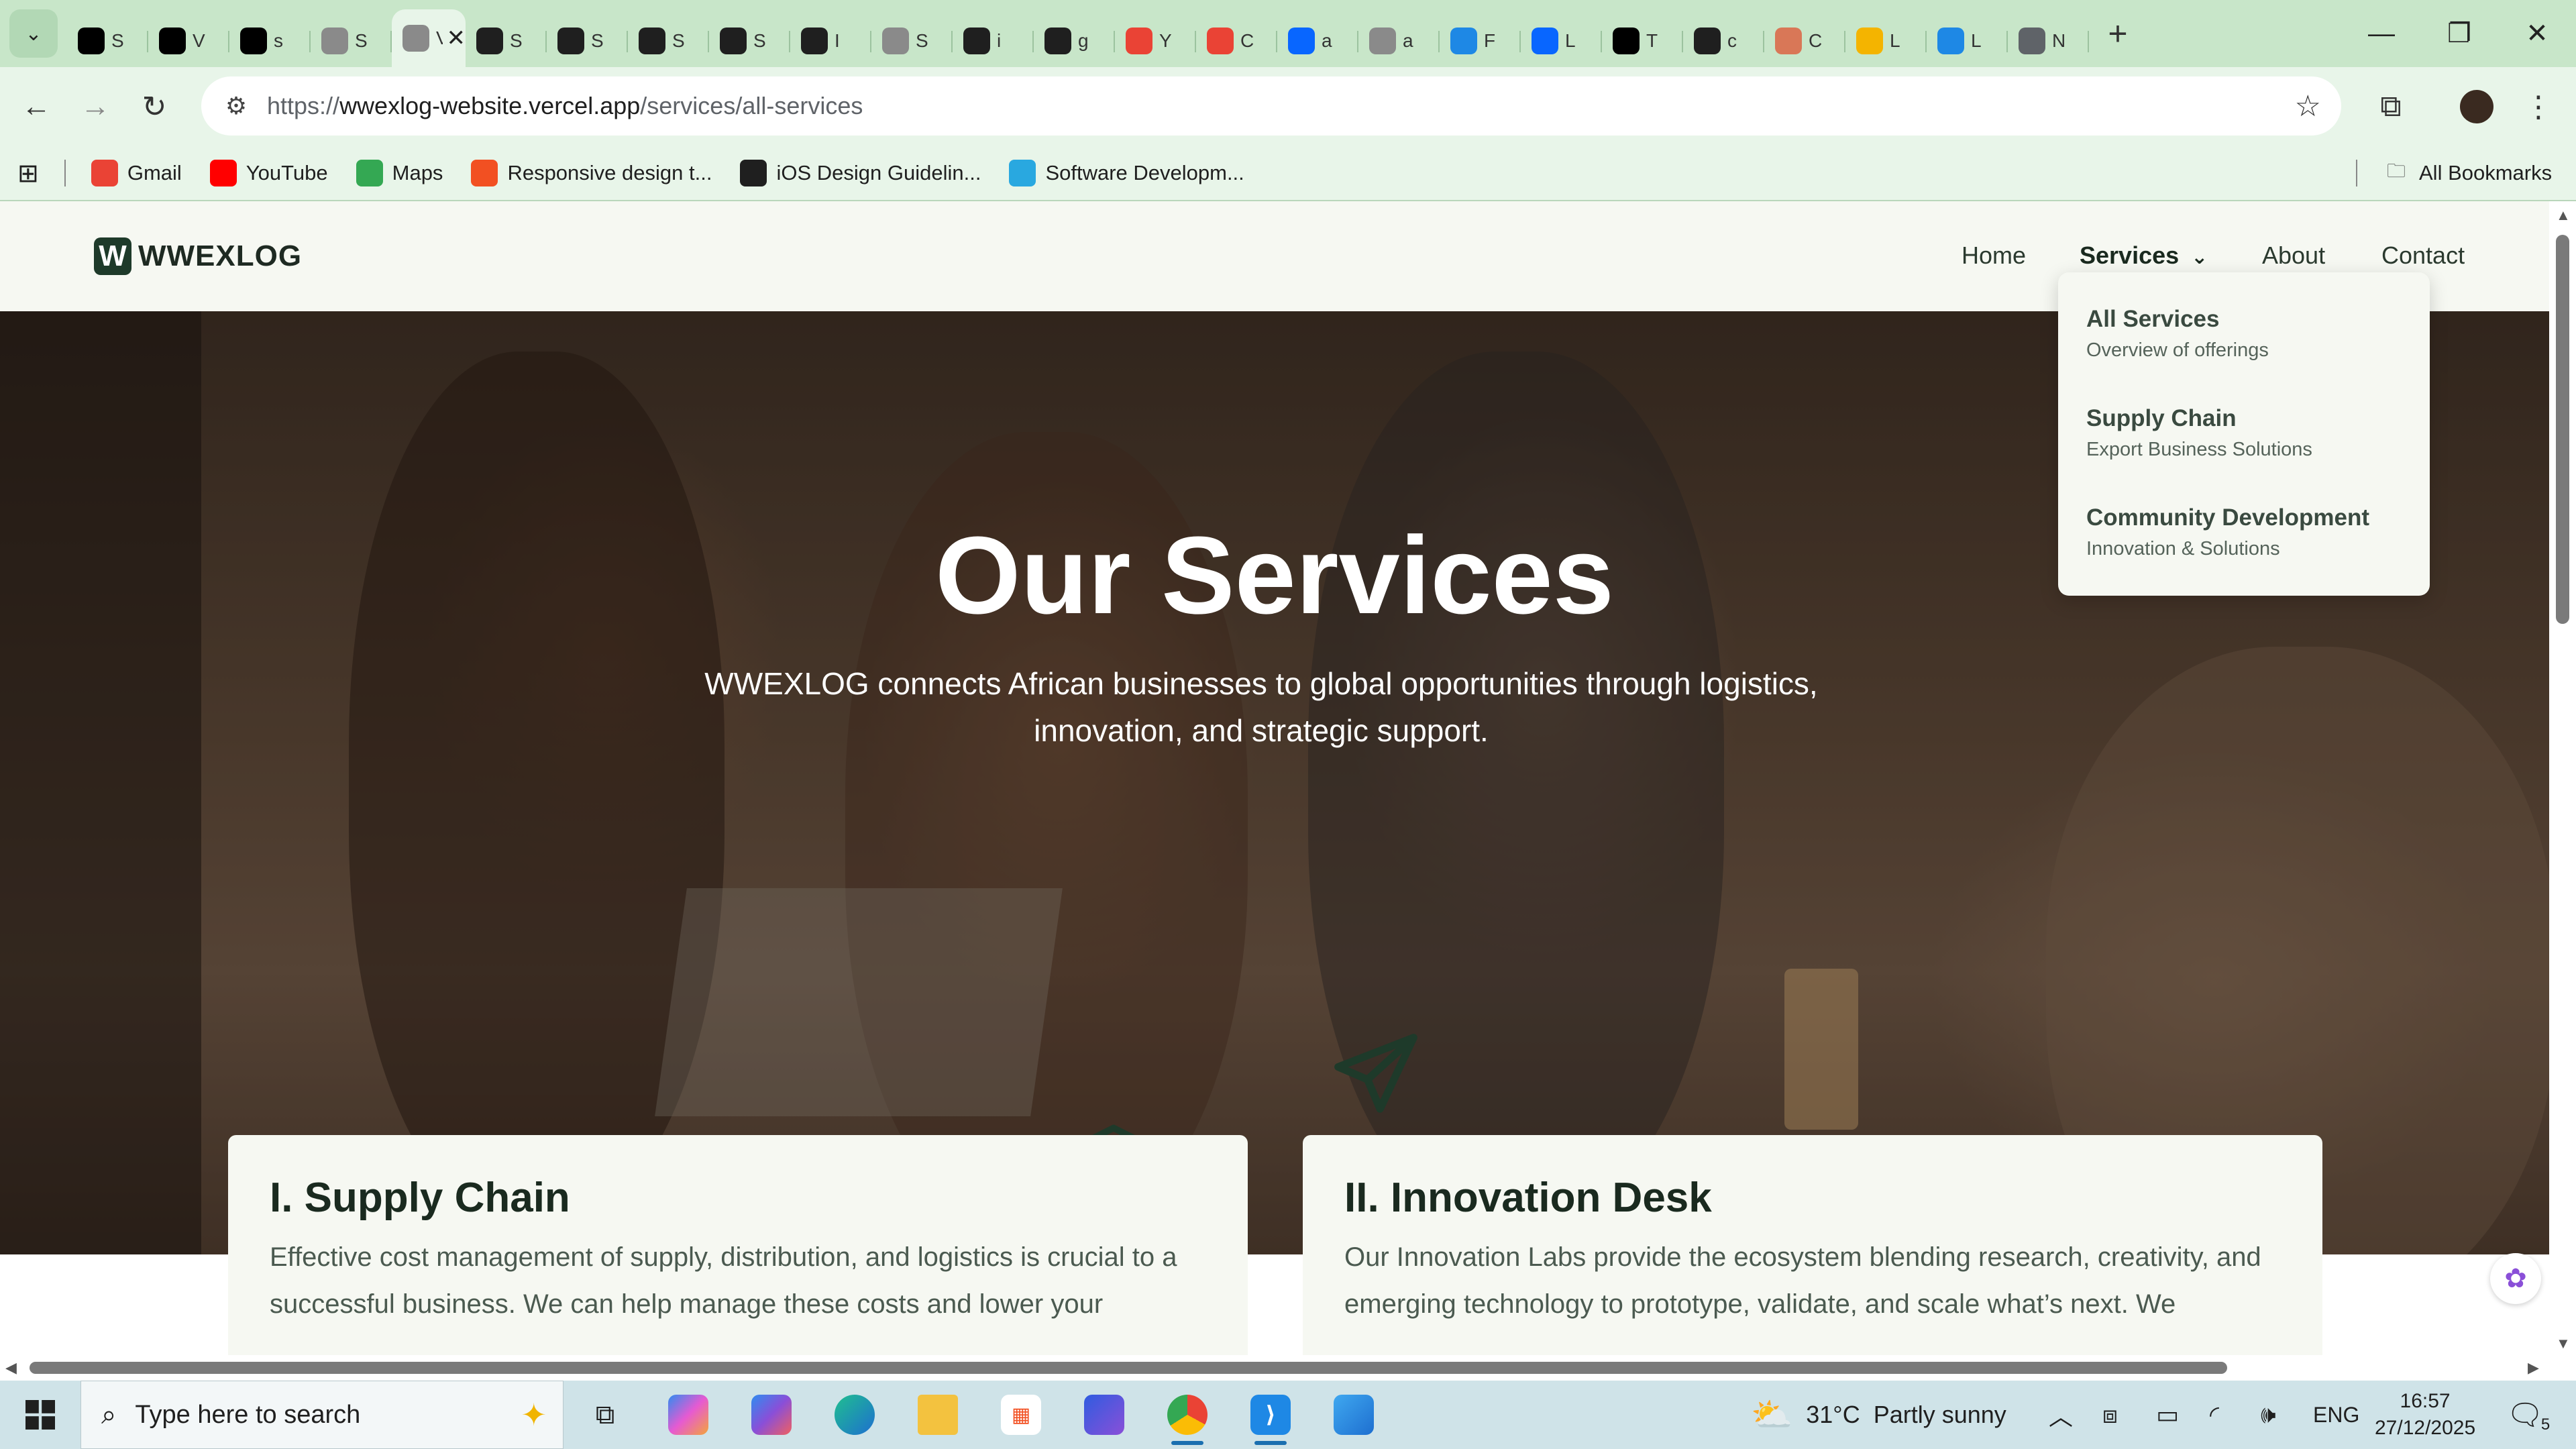 The width and height of the screenshot is (2576, 1449). Describe the element at coordinates (268, 173) in the screenshot. I see `bookmark-item: YouTube` at that location.